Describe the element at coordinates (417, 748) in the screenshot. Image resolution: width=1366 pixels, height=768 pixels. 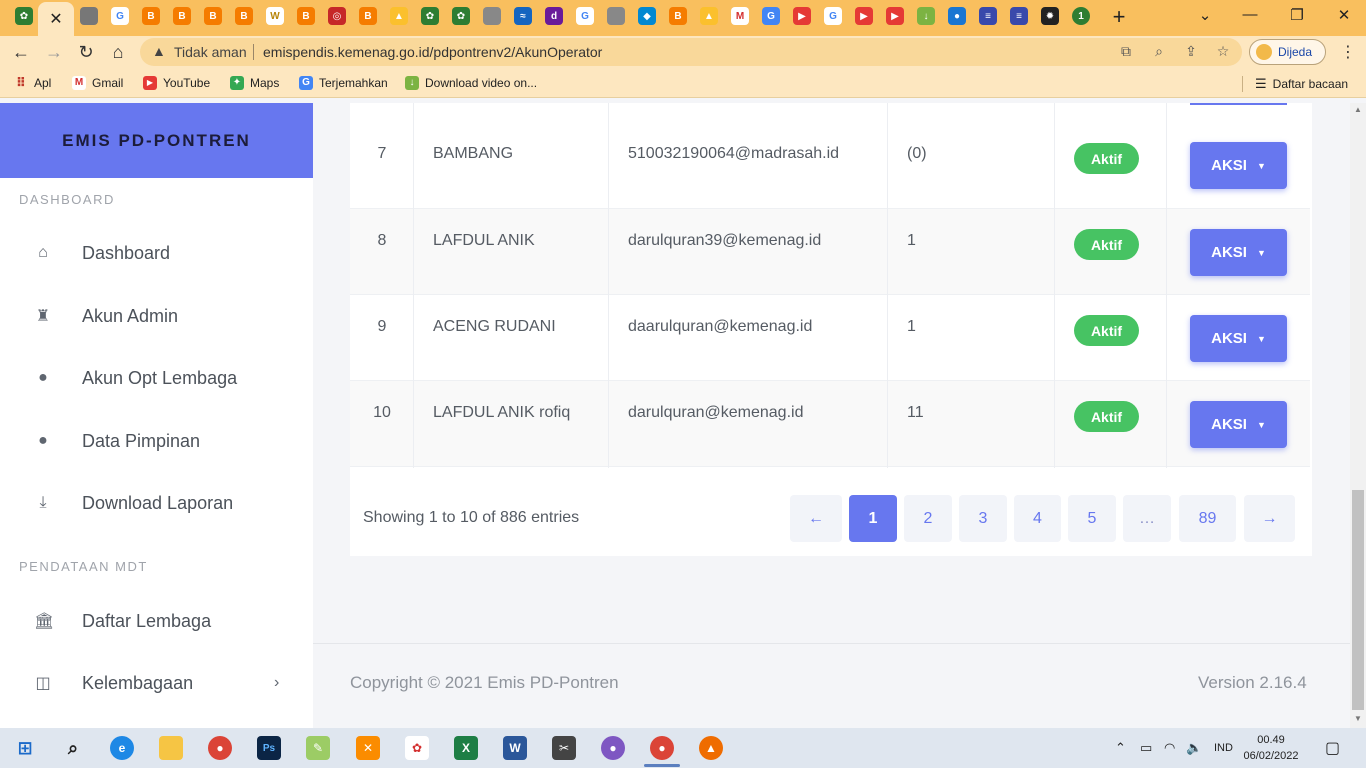
I see `app-icon: ✿` at that location.